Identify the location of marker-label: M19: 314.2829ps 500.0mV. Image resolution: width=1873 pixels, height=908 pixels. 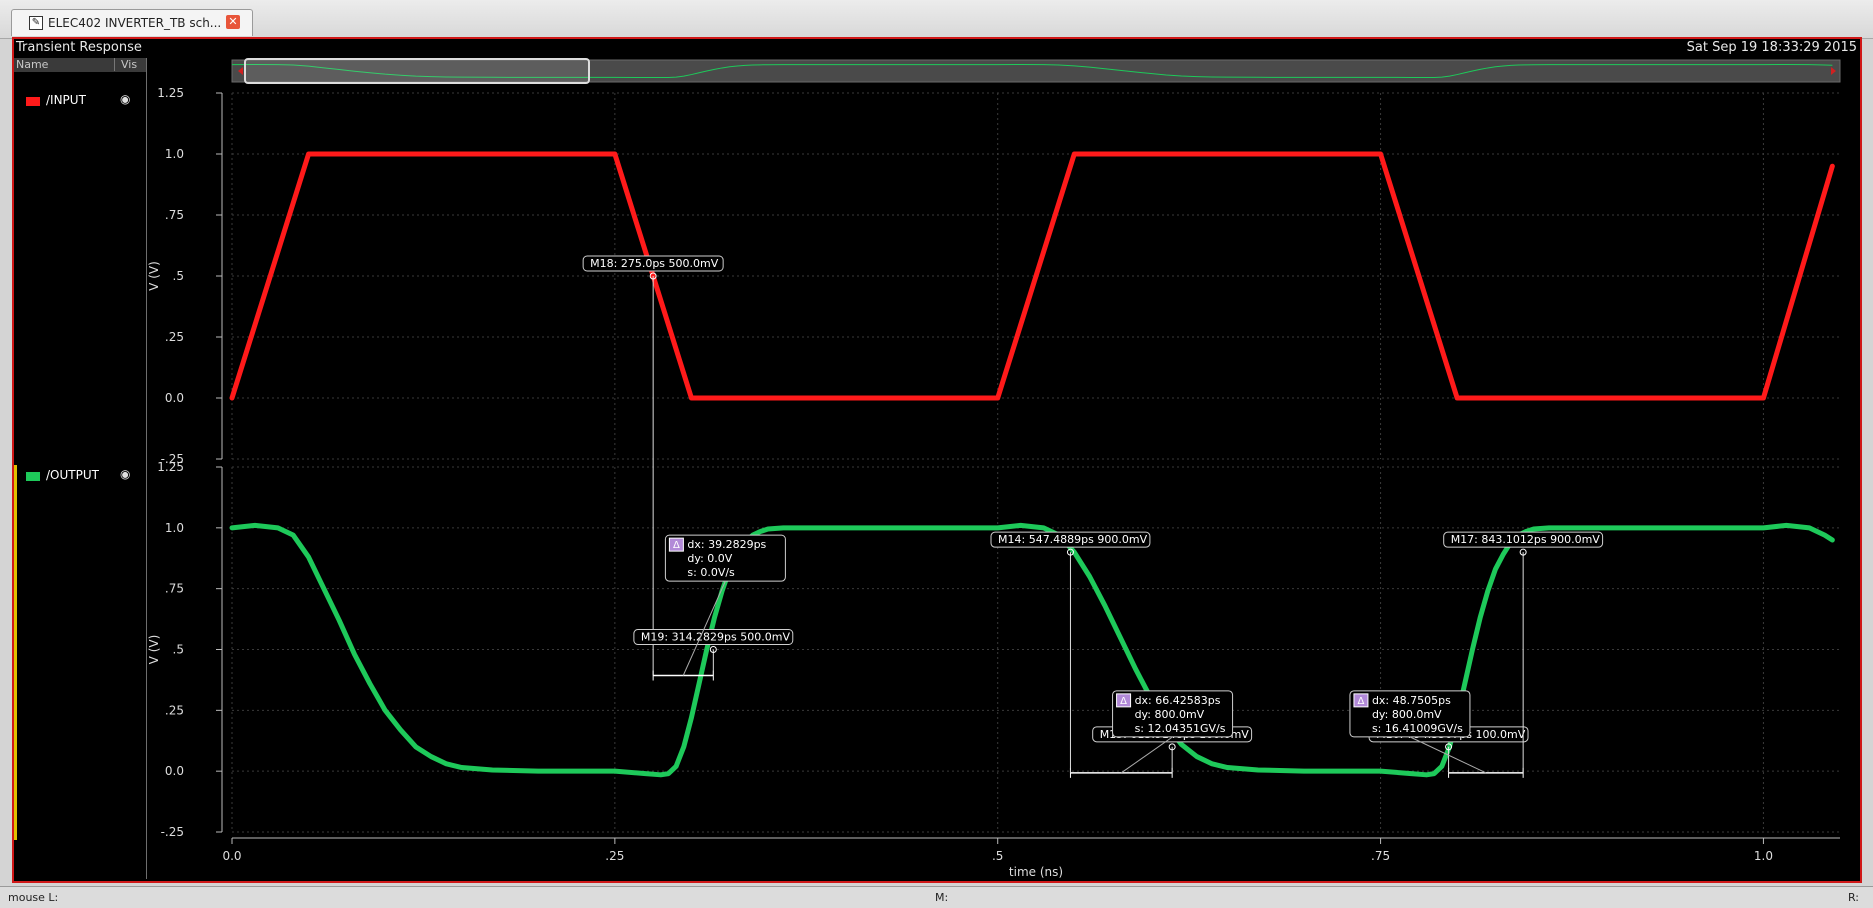
(716, 637).